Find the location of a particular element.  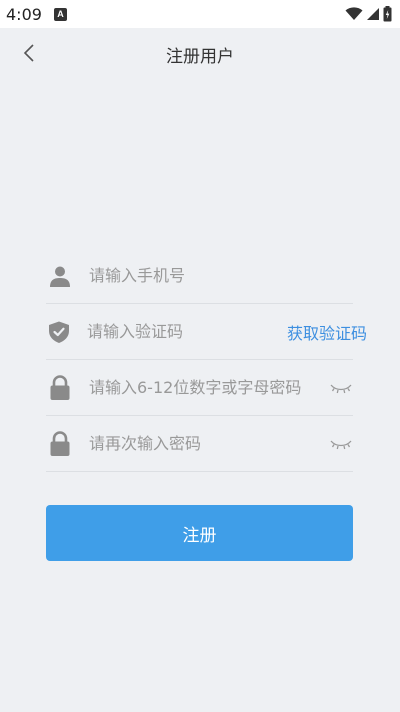

status-indicators is located at coordinates (368, 14).